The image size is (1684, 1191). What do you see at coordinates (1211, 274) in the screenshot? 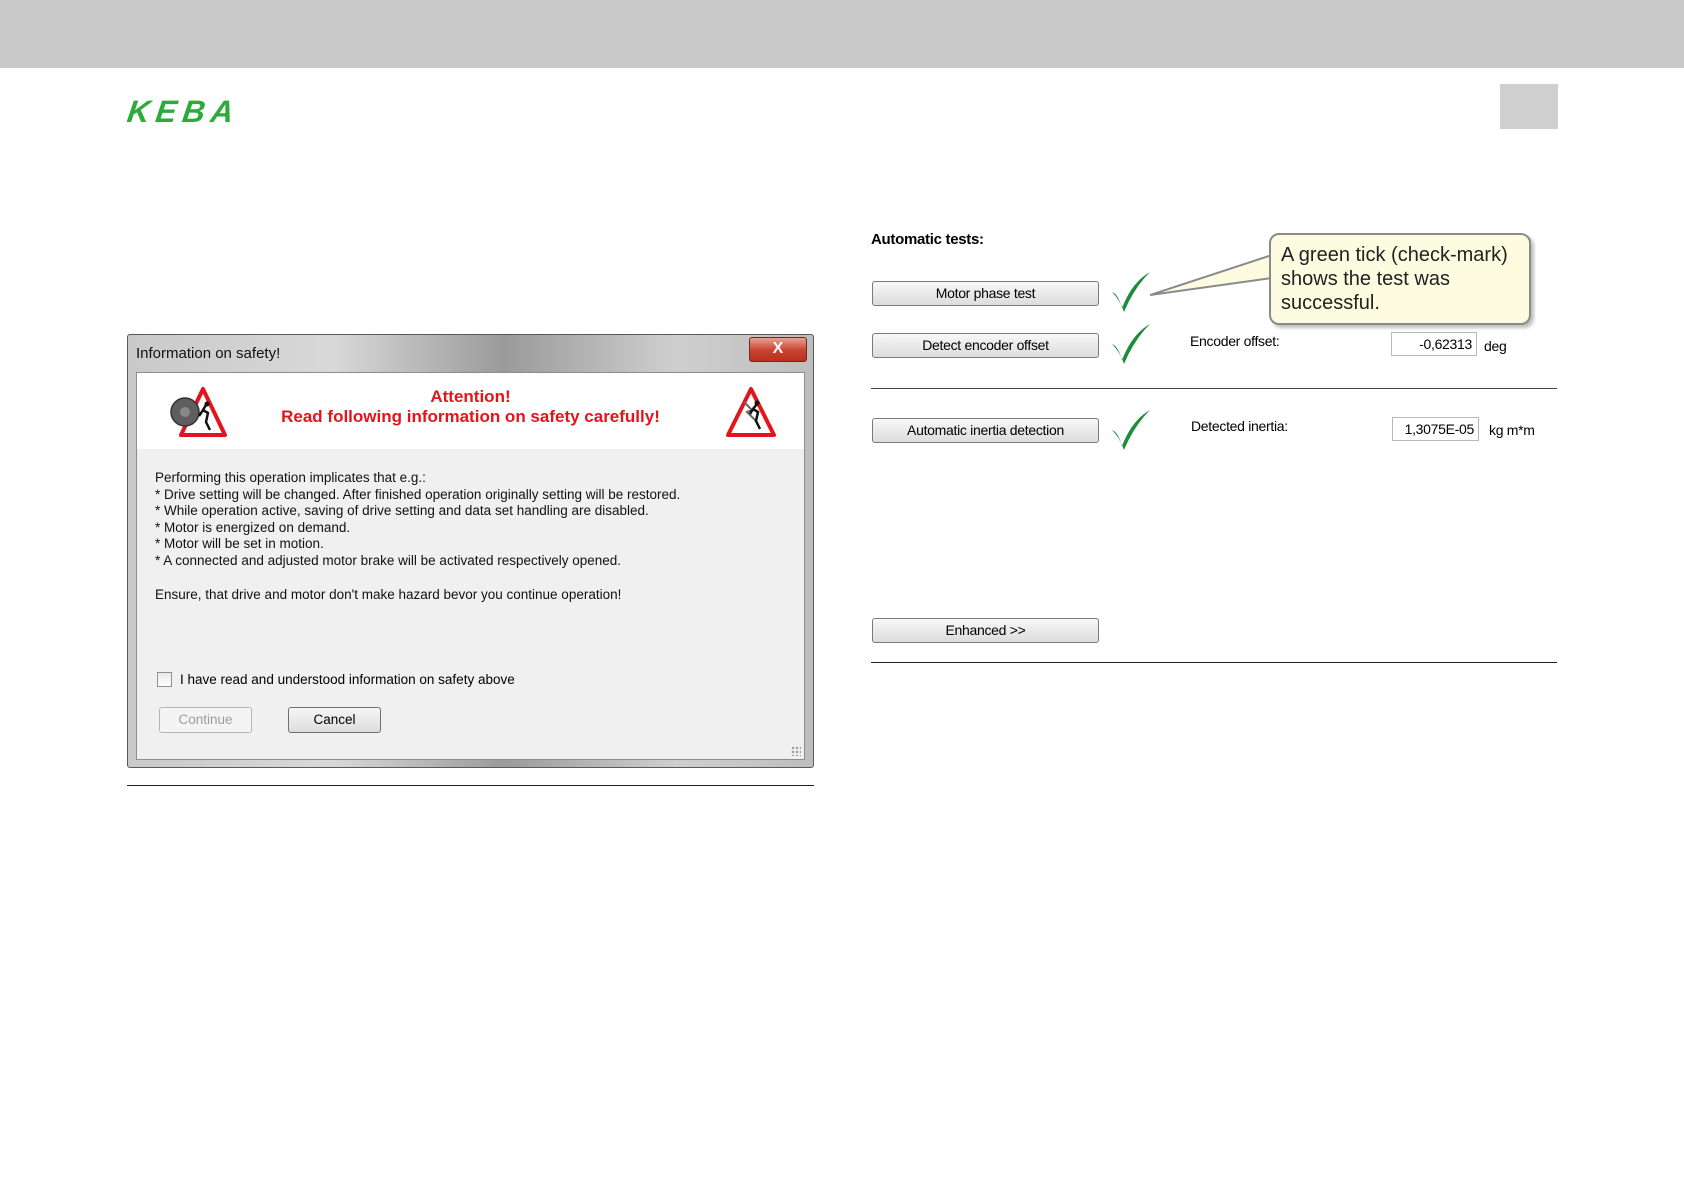
I see `callout-pointer` at bounding box center [1211, 274].